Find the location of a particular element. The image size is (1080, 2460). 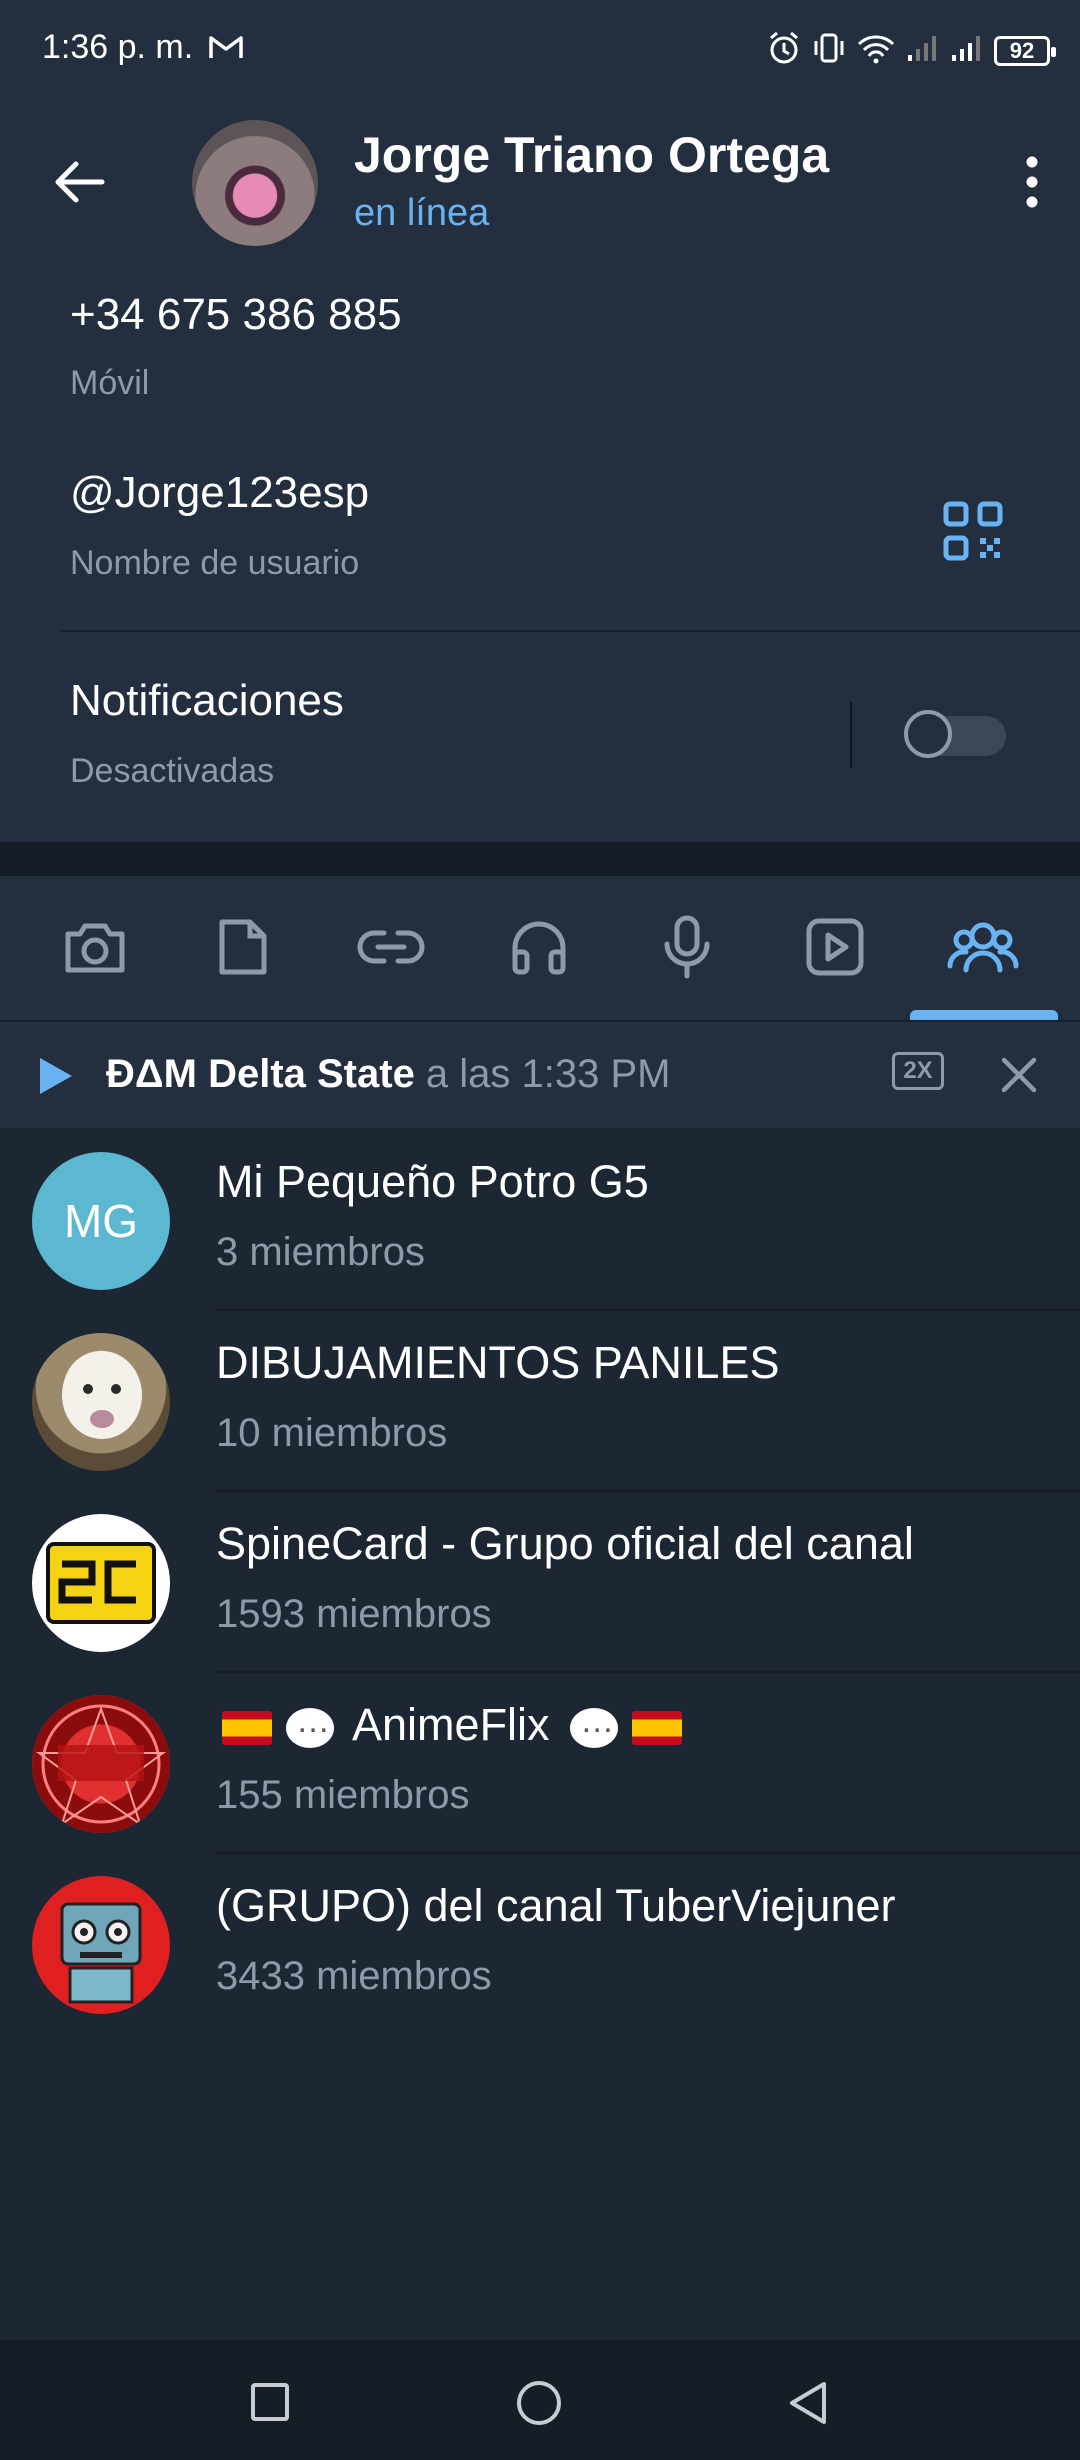

group-avatar: MG is located at coordinates (101, 1221).